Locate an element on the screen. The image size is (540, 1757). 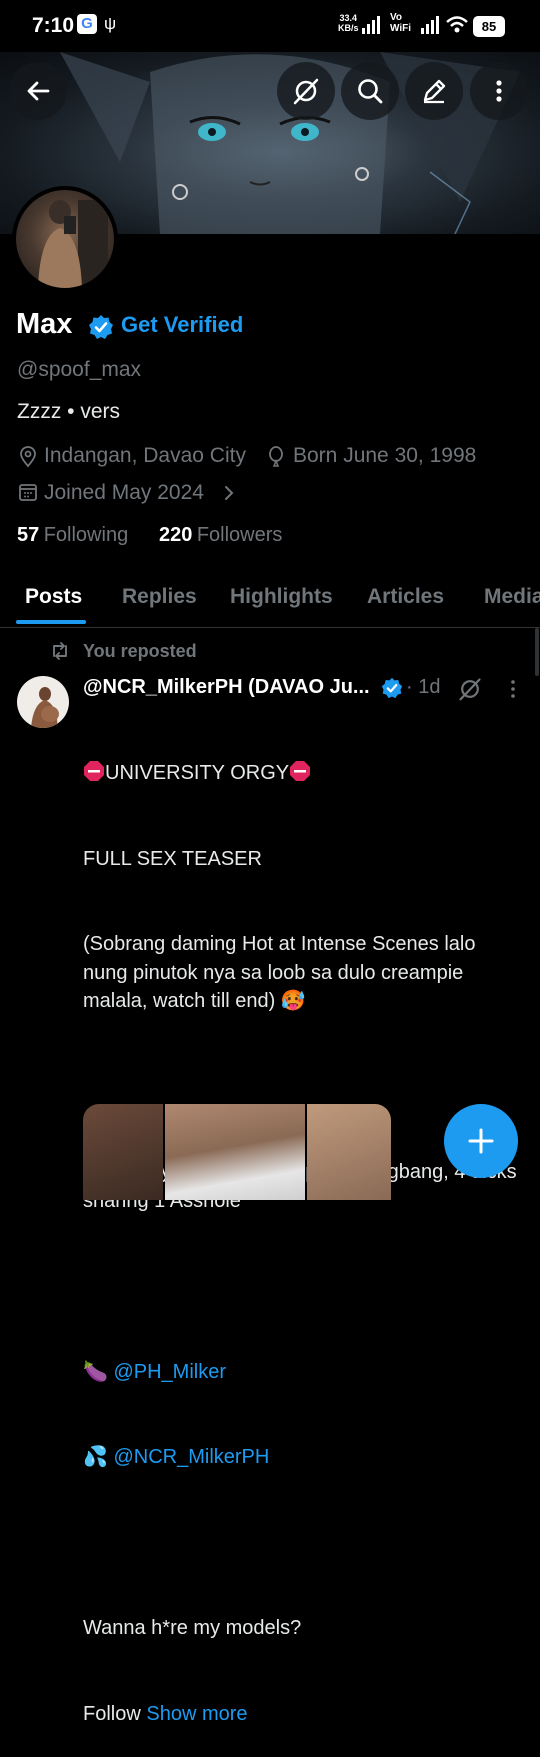
post-grok-icon is located at coordinates (470, 689).